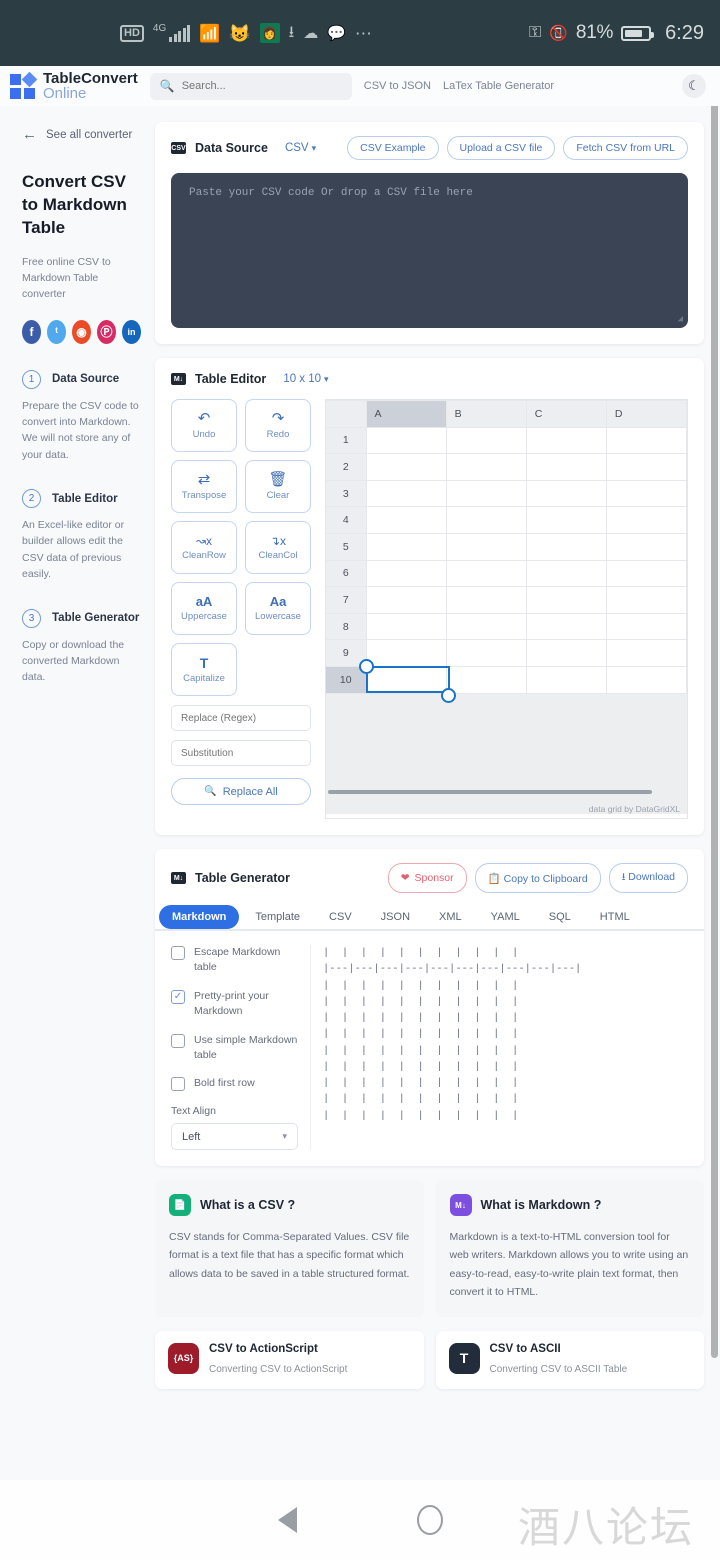 This screenshot has height=1560, width=720. I want to click on cell-d10, so click(646, 679).